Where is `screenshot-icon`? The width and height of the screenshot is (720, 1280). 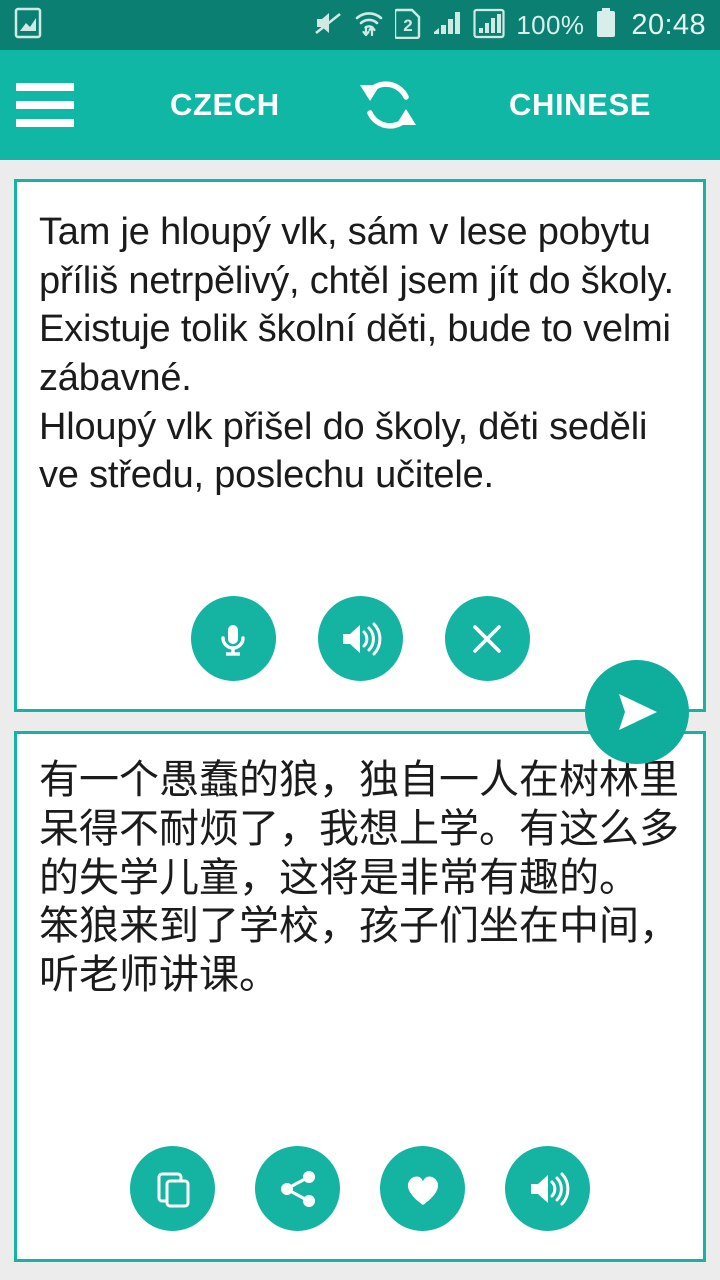 screenshot-icon is located at coordinates (28, 25).